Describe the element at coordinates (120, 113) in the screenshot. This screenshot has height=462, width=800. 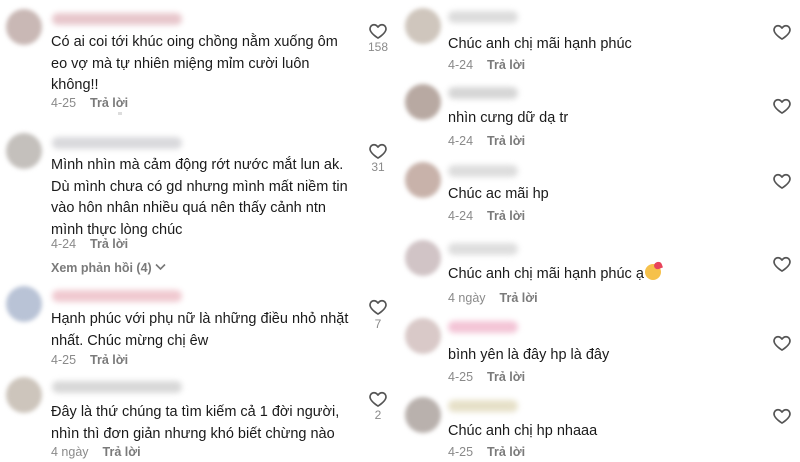
I see `divider` at that location.